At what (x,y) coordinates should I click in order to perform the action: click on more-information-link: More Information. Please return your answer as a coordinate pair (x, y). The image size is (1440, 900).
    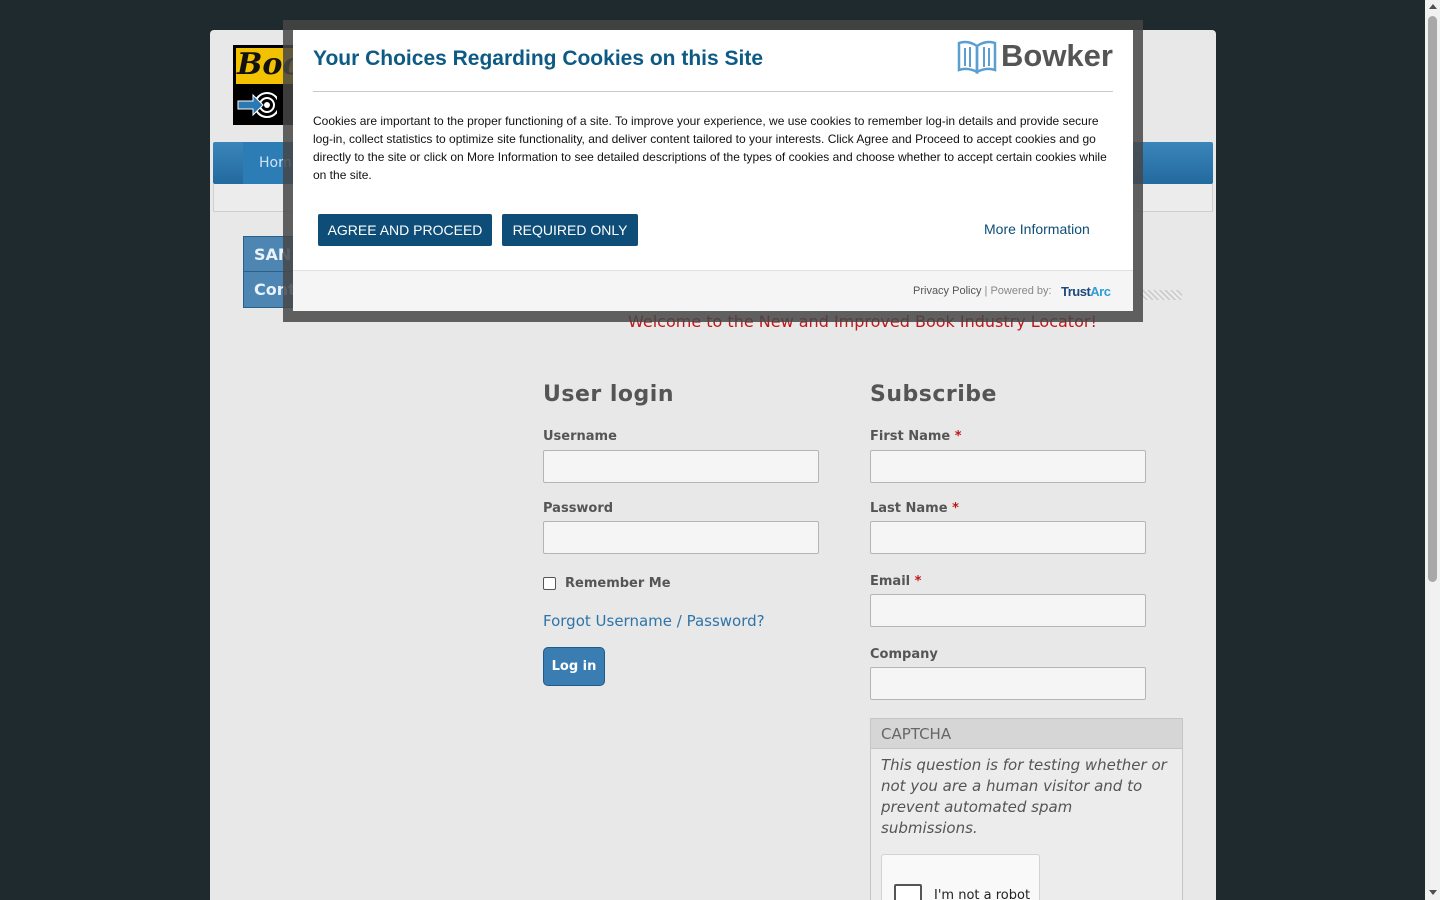
    Looking at the image, I should click on (1037, 229).